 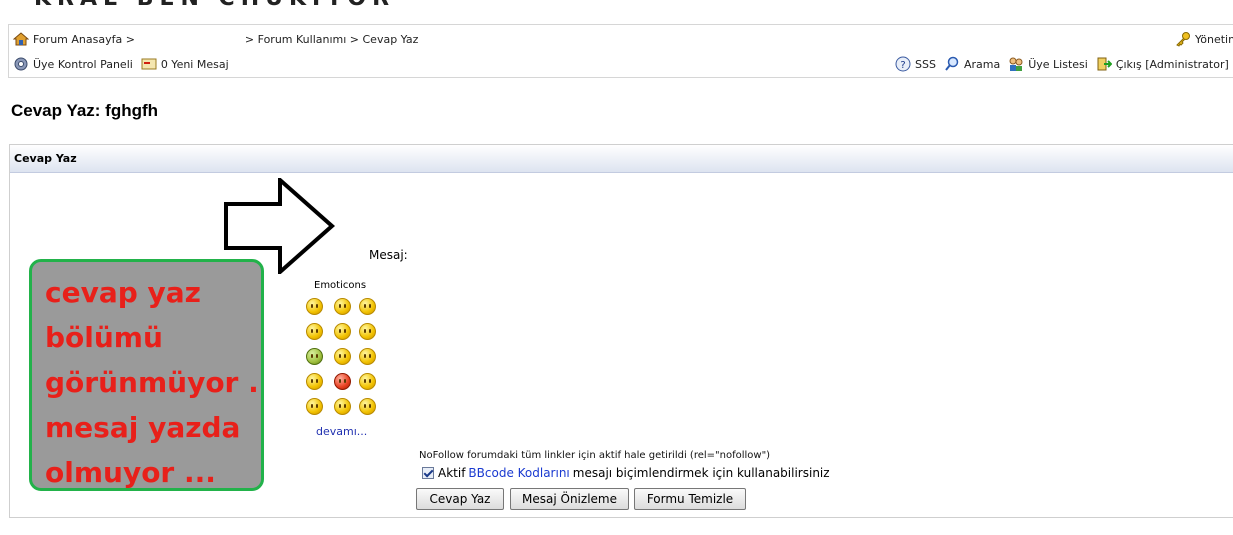 I want to click on user-menu: Üye Kontrol Paneli 0 Yeni Mesaj, so click(x=121, y=64).